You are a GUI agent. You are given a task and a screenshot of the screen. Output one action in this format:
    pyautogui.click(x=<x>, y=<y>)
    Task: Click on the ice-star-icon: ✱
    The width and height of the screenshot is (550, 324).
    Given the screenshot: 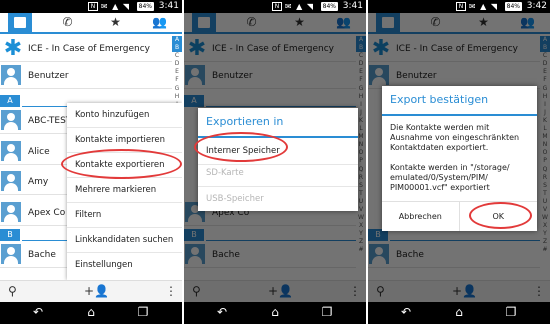 What is the action you would take?
    pyautogui.click(x=13, y=48)
    